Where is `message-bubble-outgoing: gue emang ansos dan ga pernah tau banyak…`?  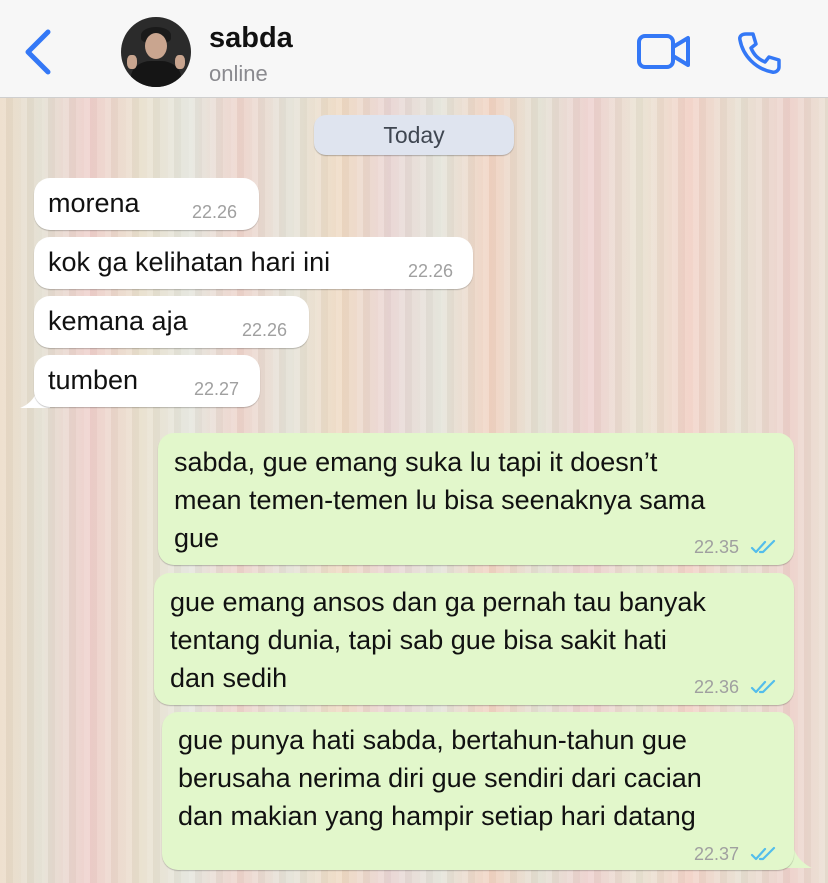 message-bubble-outgoing: gue emang ansos dan ga pernah tau banyak… is located at coordinates (474, 639).